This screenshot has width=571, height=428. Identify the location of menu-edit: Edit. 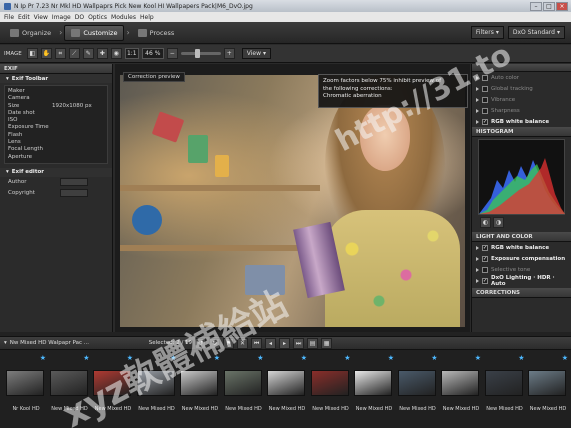
(24, 17).